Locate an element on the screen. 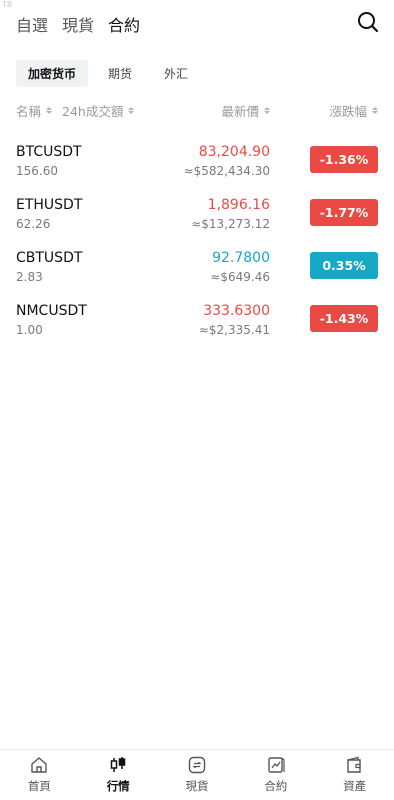 The image size is (394, 800). nav-spot: 現貨 is located at coordinates (197, 775).